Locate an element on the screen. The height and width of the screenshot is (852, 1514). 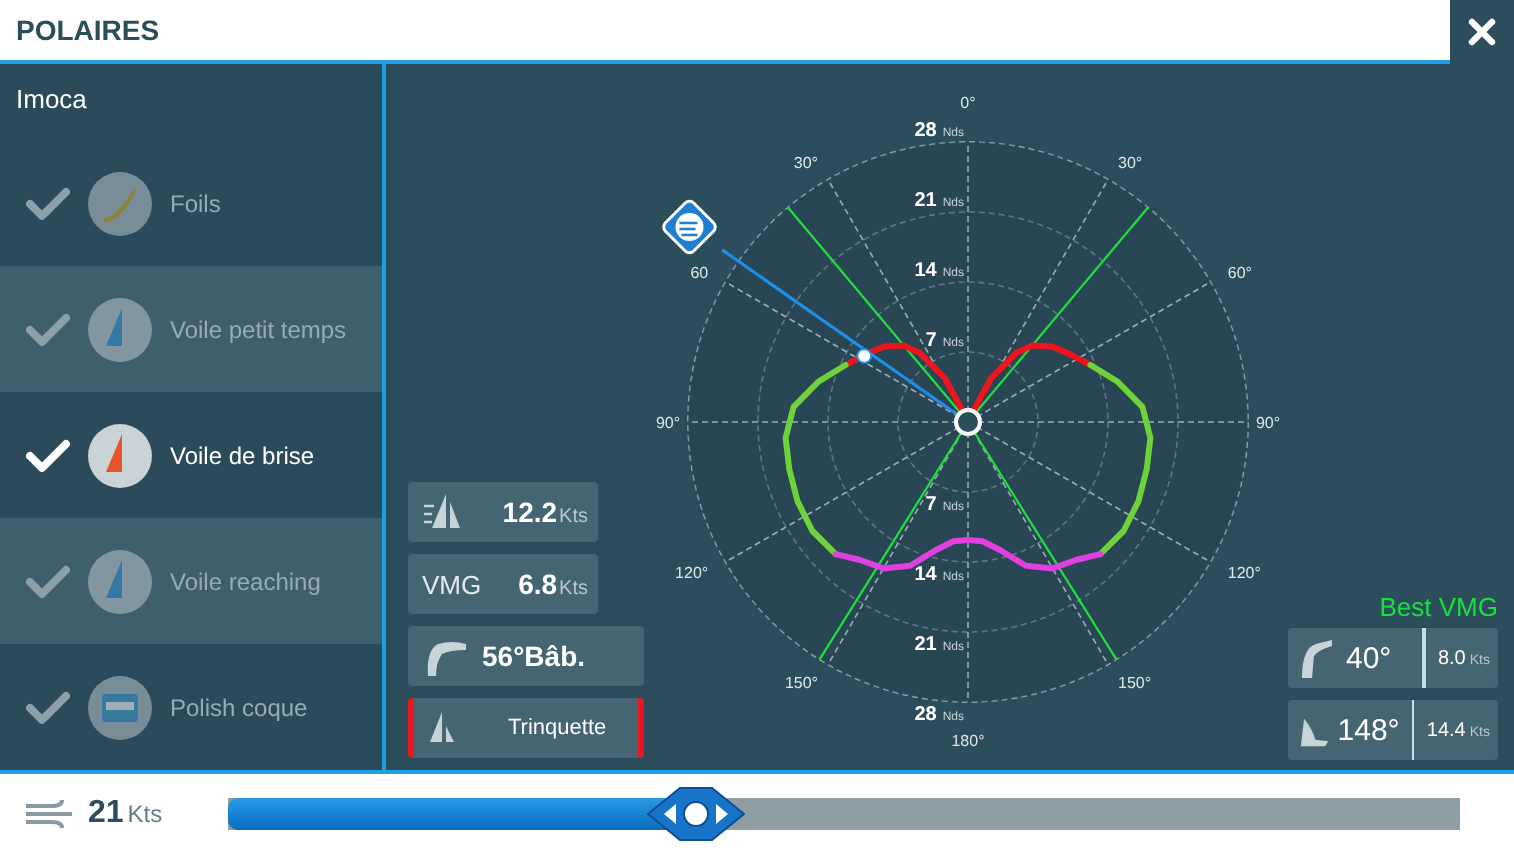
foil-icon is located at coordinates (120, 203).